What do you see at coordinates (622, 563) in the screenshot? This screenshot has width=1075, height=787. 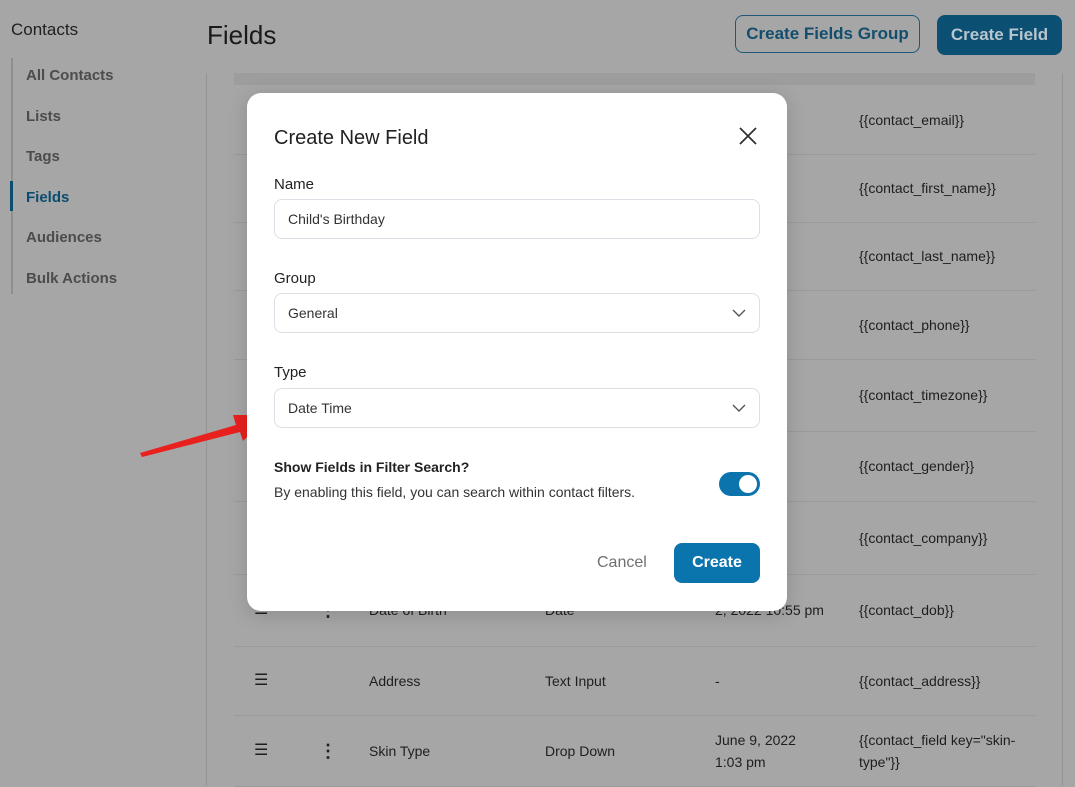 I see `cancel-button: Cancel` at bounding box center [622, 563].